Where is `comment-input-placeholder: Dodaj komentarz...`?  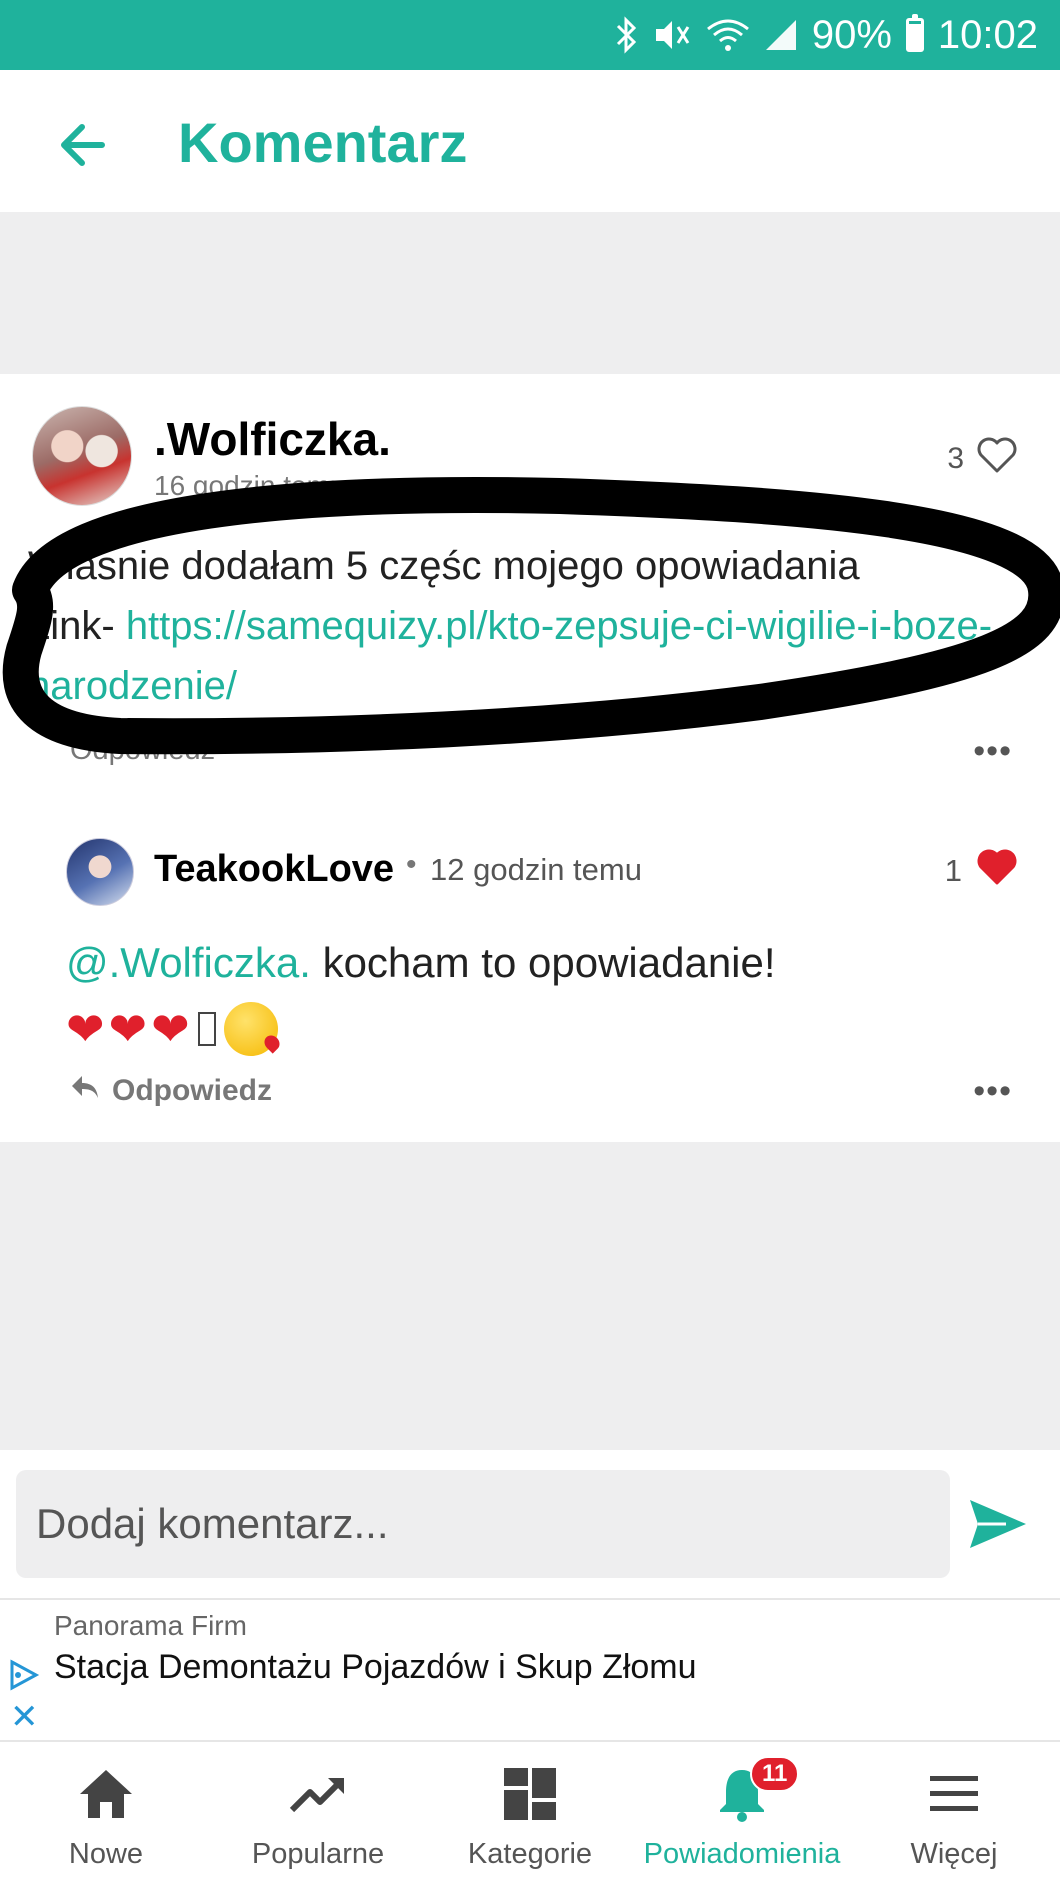 comment-input-placeholder: Dodaj komentarz... is located at coordinates (212, 1523).